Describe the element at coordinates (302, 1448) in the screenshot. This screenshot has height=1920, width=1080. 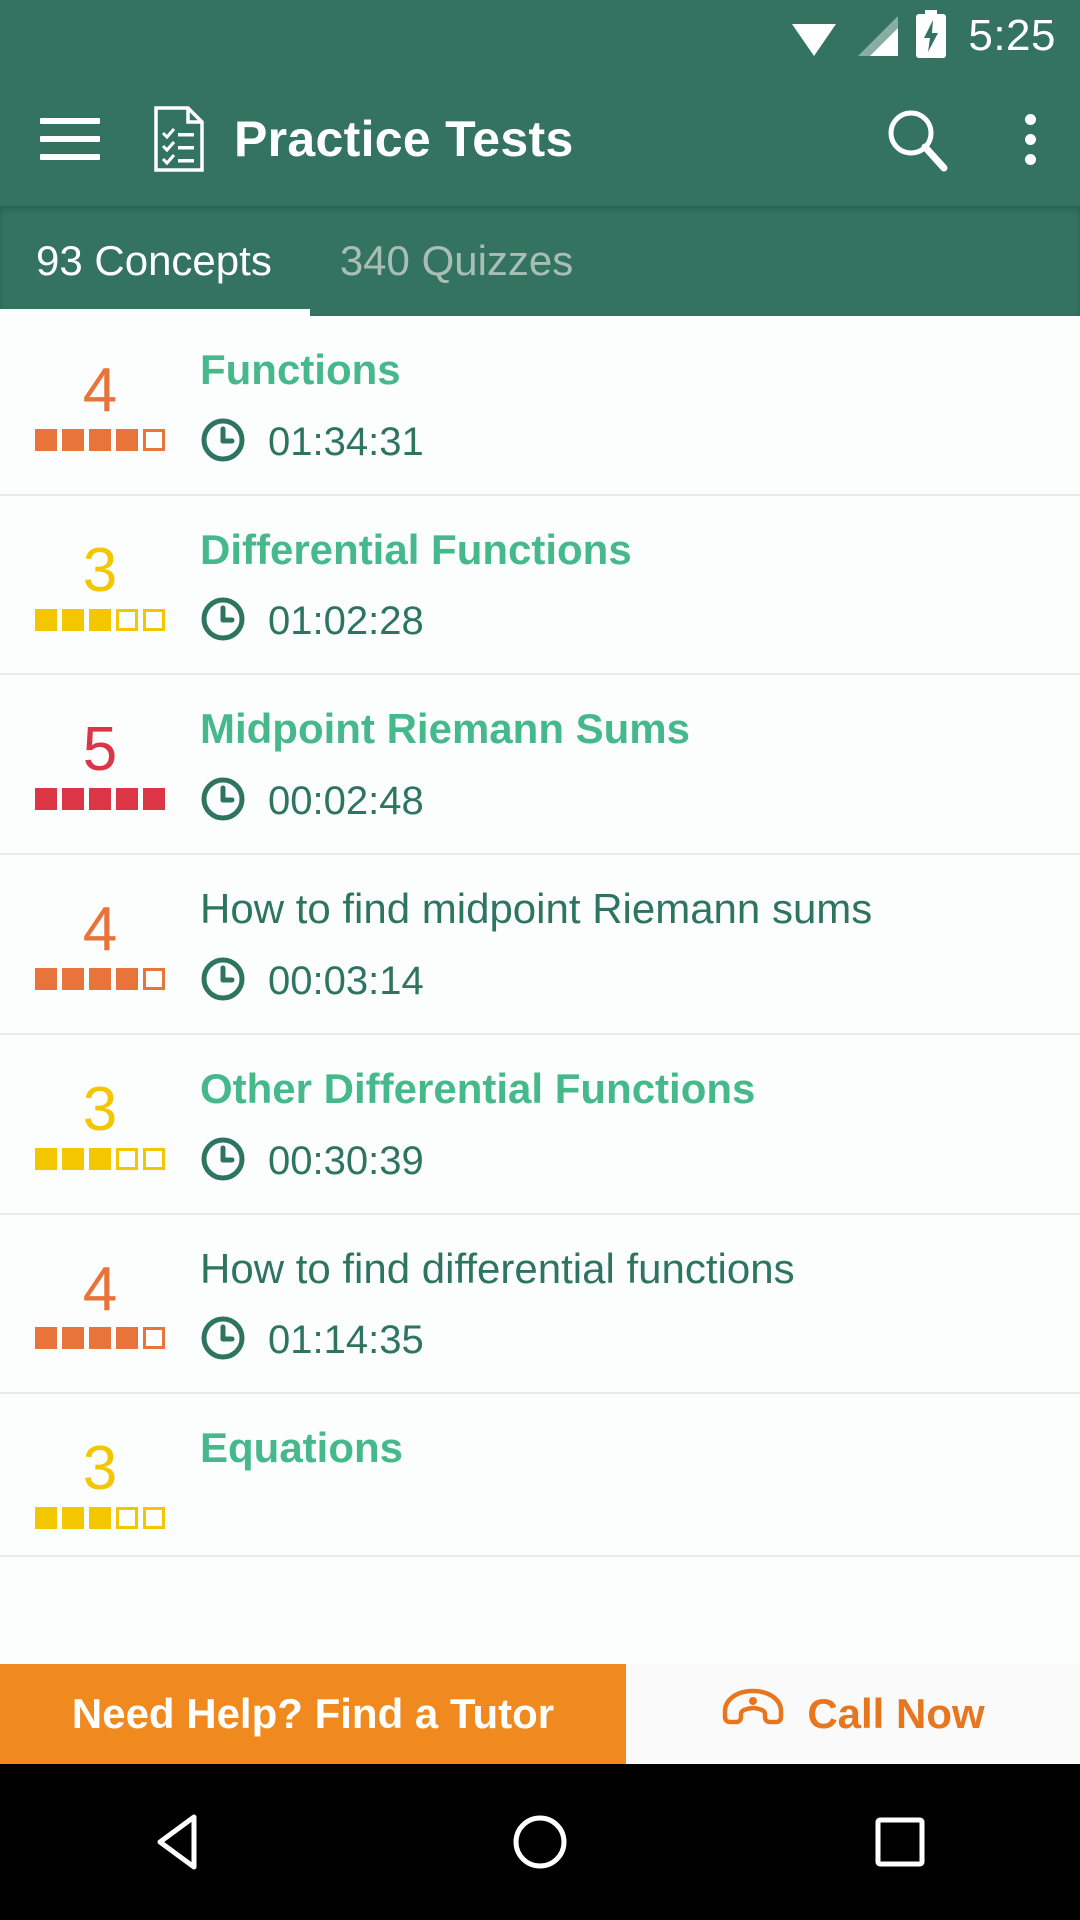
I see `list-item-title: Equations` at that location.